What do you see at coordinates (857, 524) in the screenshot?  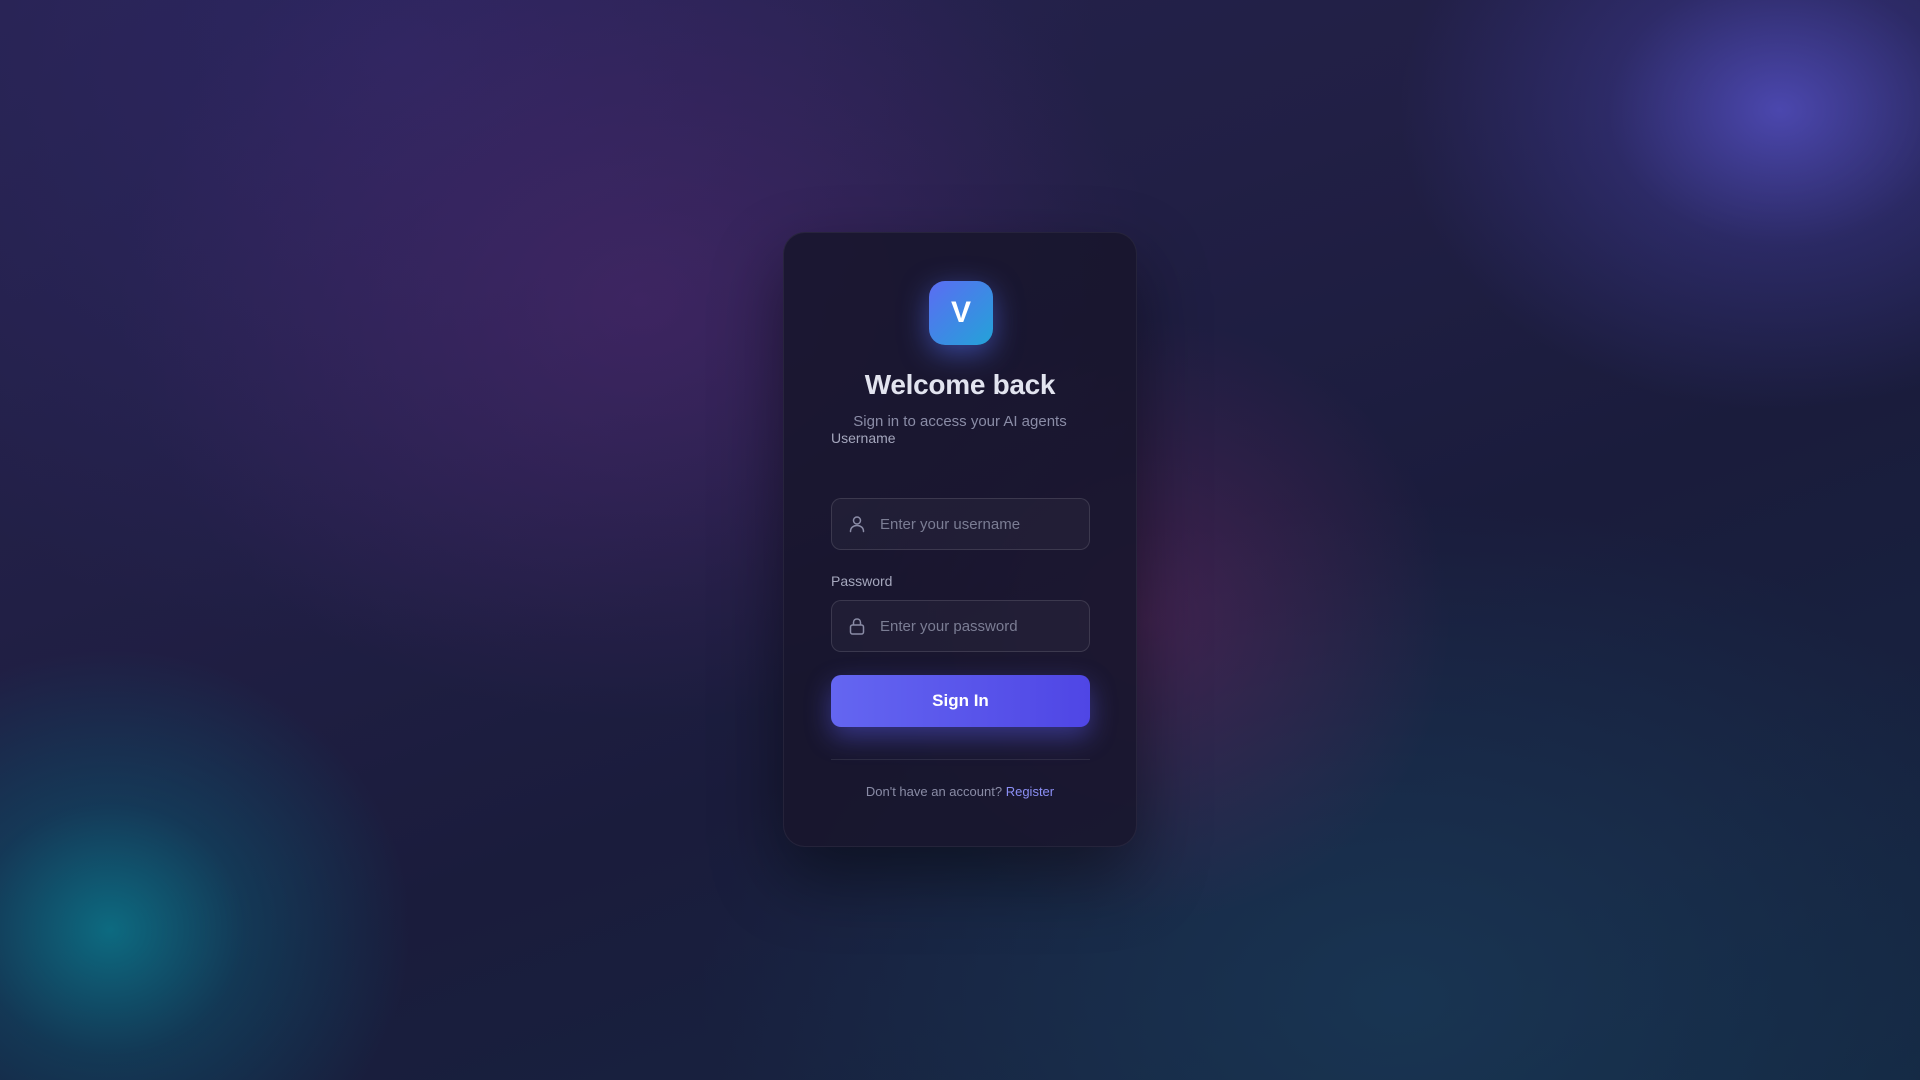 I see `user-icon` at bounding box center [857, 524].